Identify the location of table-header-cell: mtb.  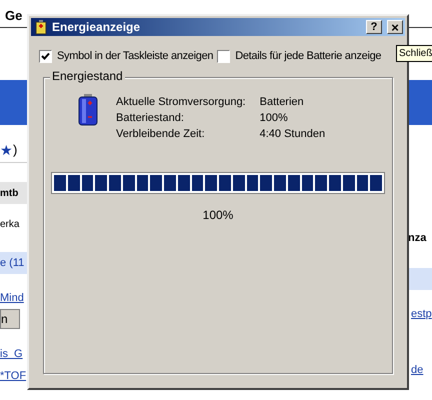
(13, 193).